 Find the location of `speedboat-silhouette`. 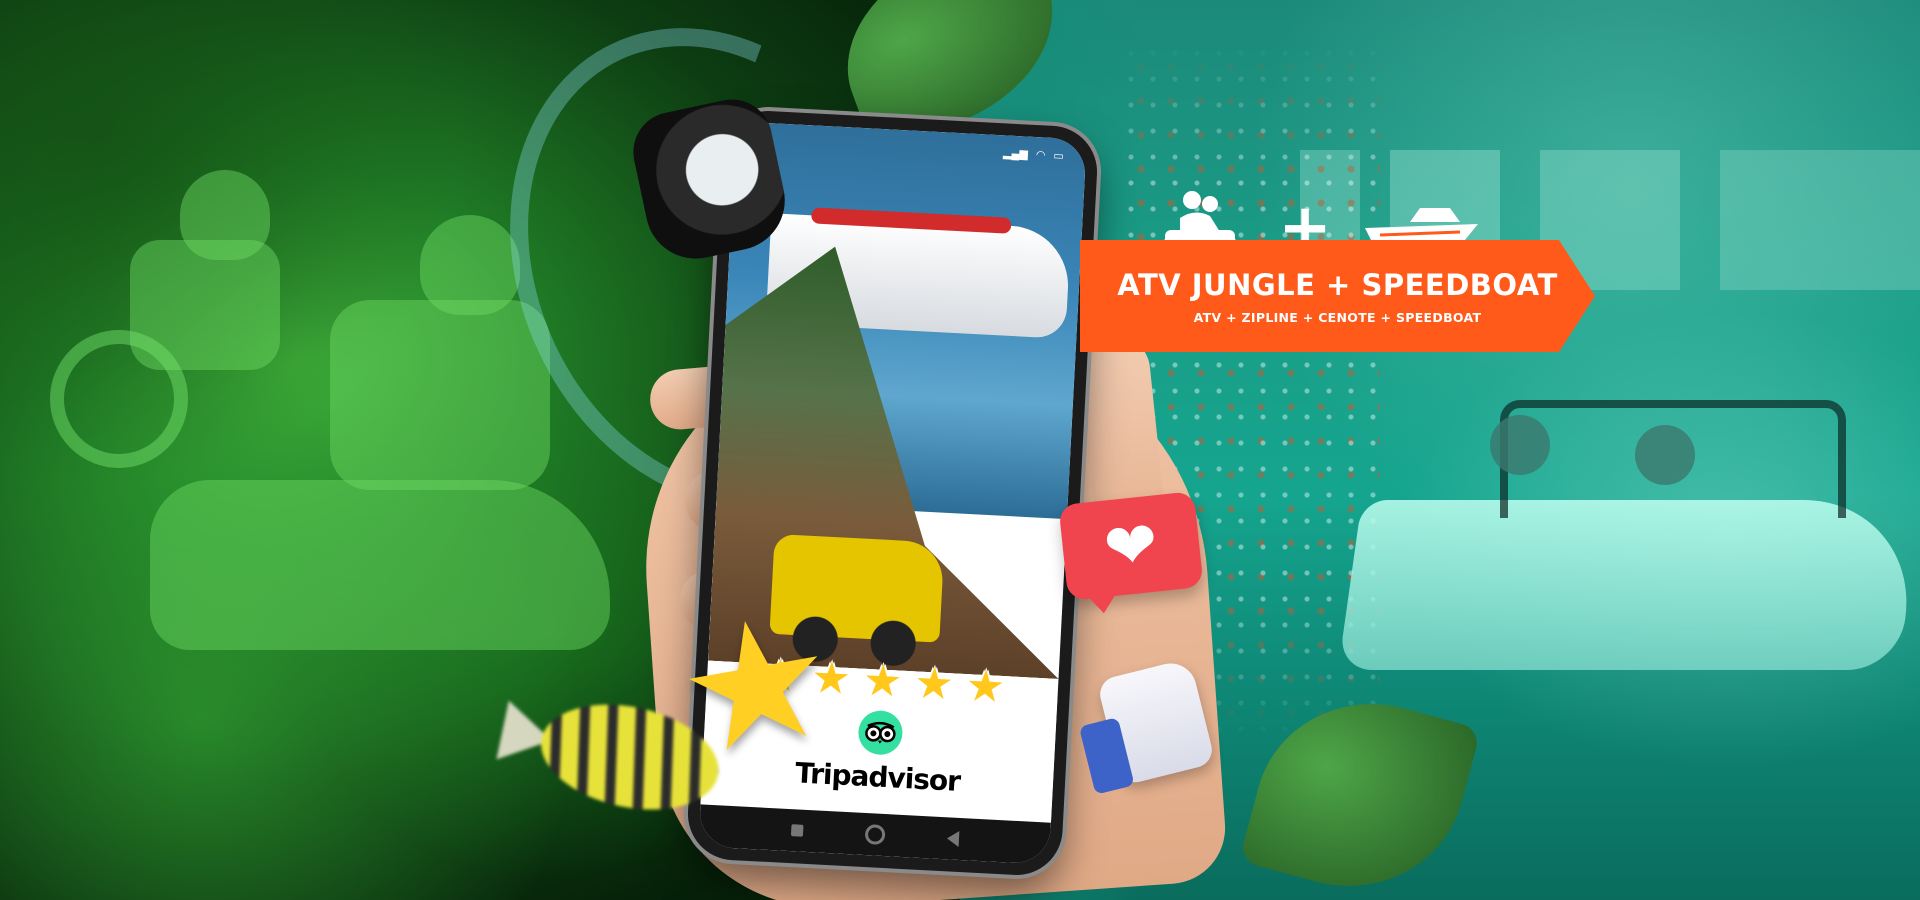

speedboat-silhouette is located at coordinates (1629, 585).